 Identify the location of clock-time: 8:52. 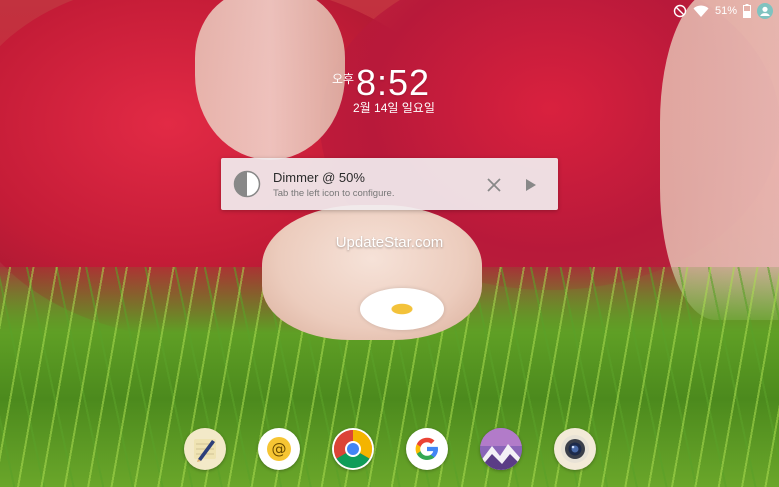
(393, 82).